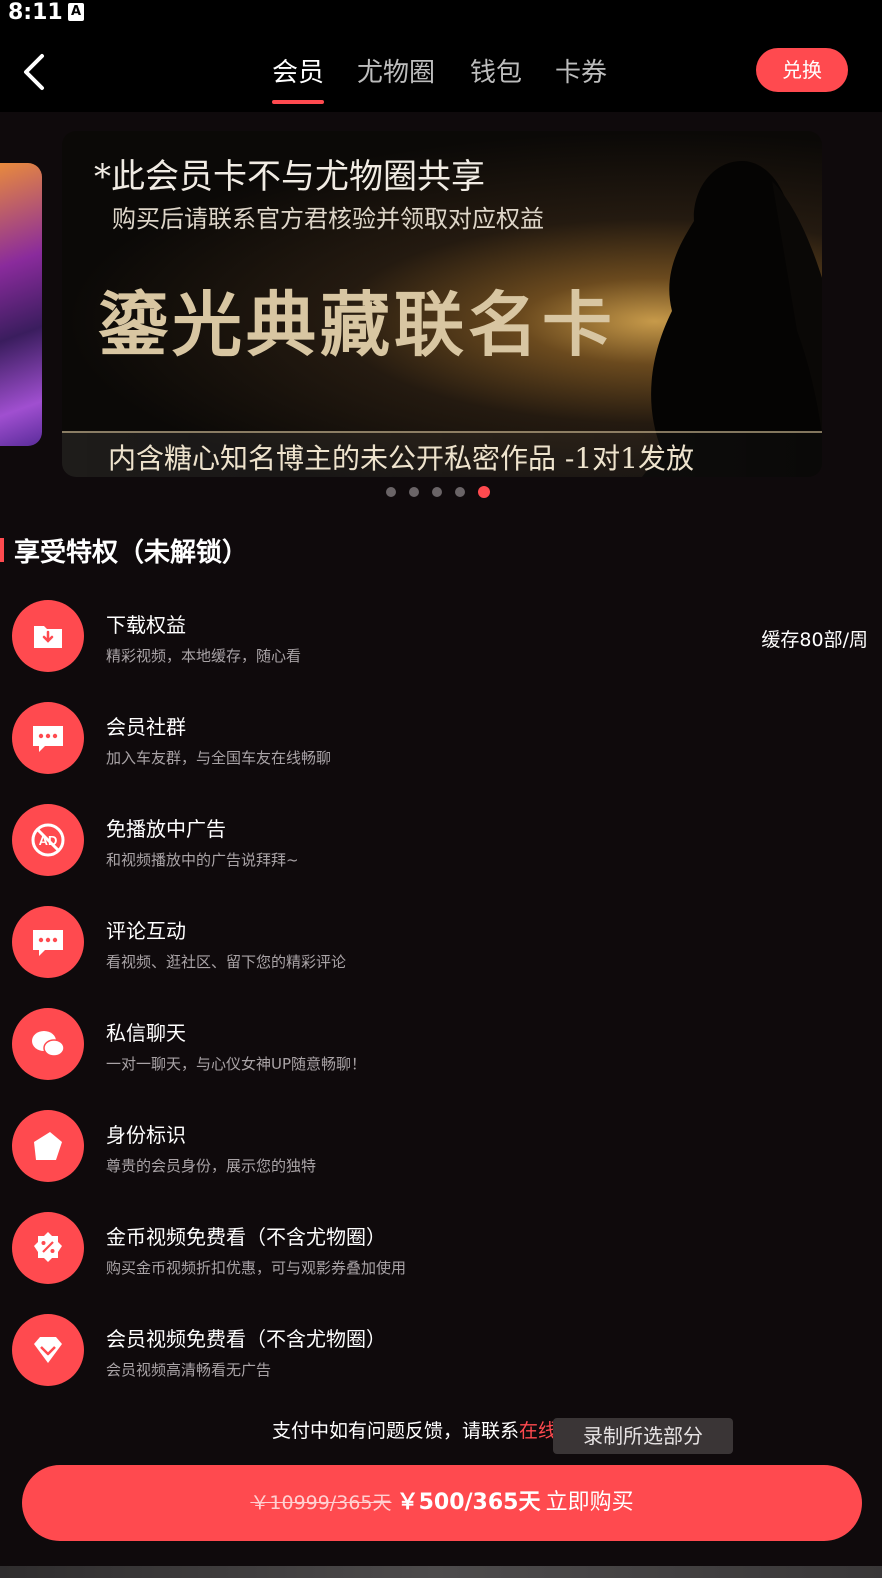 Image resolution: width=882 pixels, height=1578 pixels. Describe the element at coordinates (401, 458) in the screenshot. I see `banner-caption: 内含糖心知名博主的未公开私密作品 -1对1发放` at that location.